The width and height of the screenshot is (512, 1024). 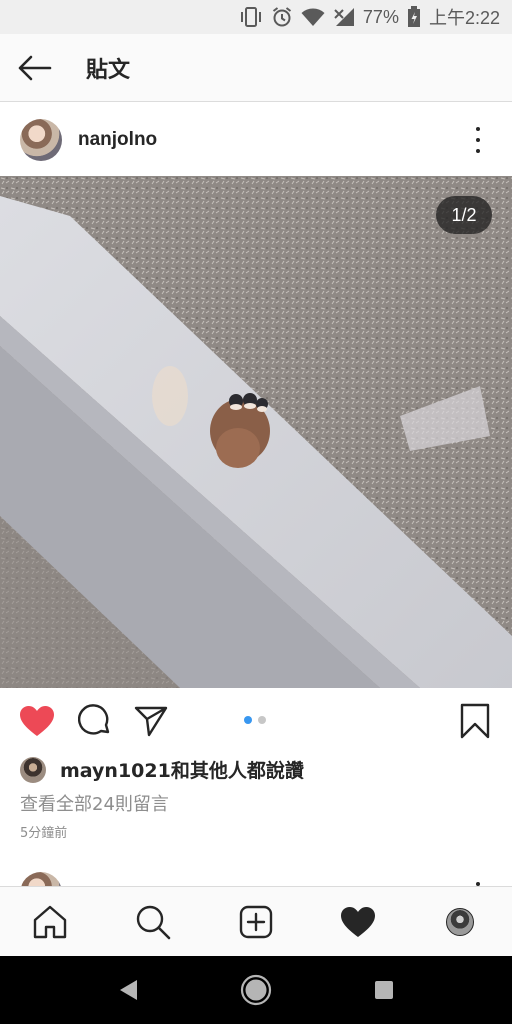 I want to click on carousel-dot, so click(x=262, y=720).